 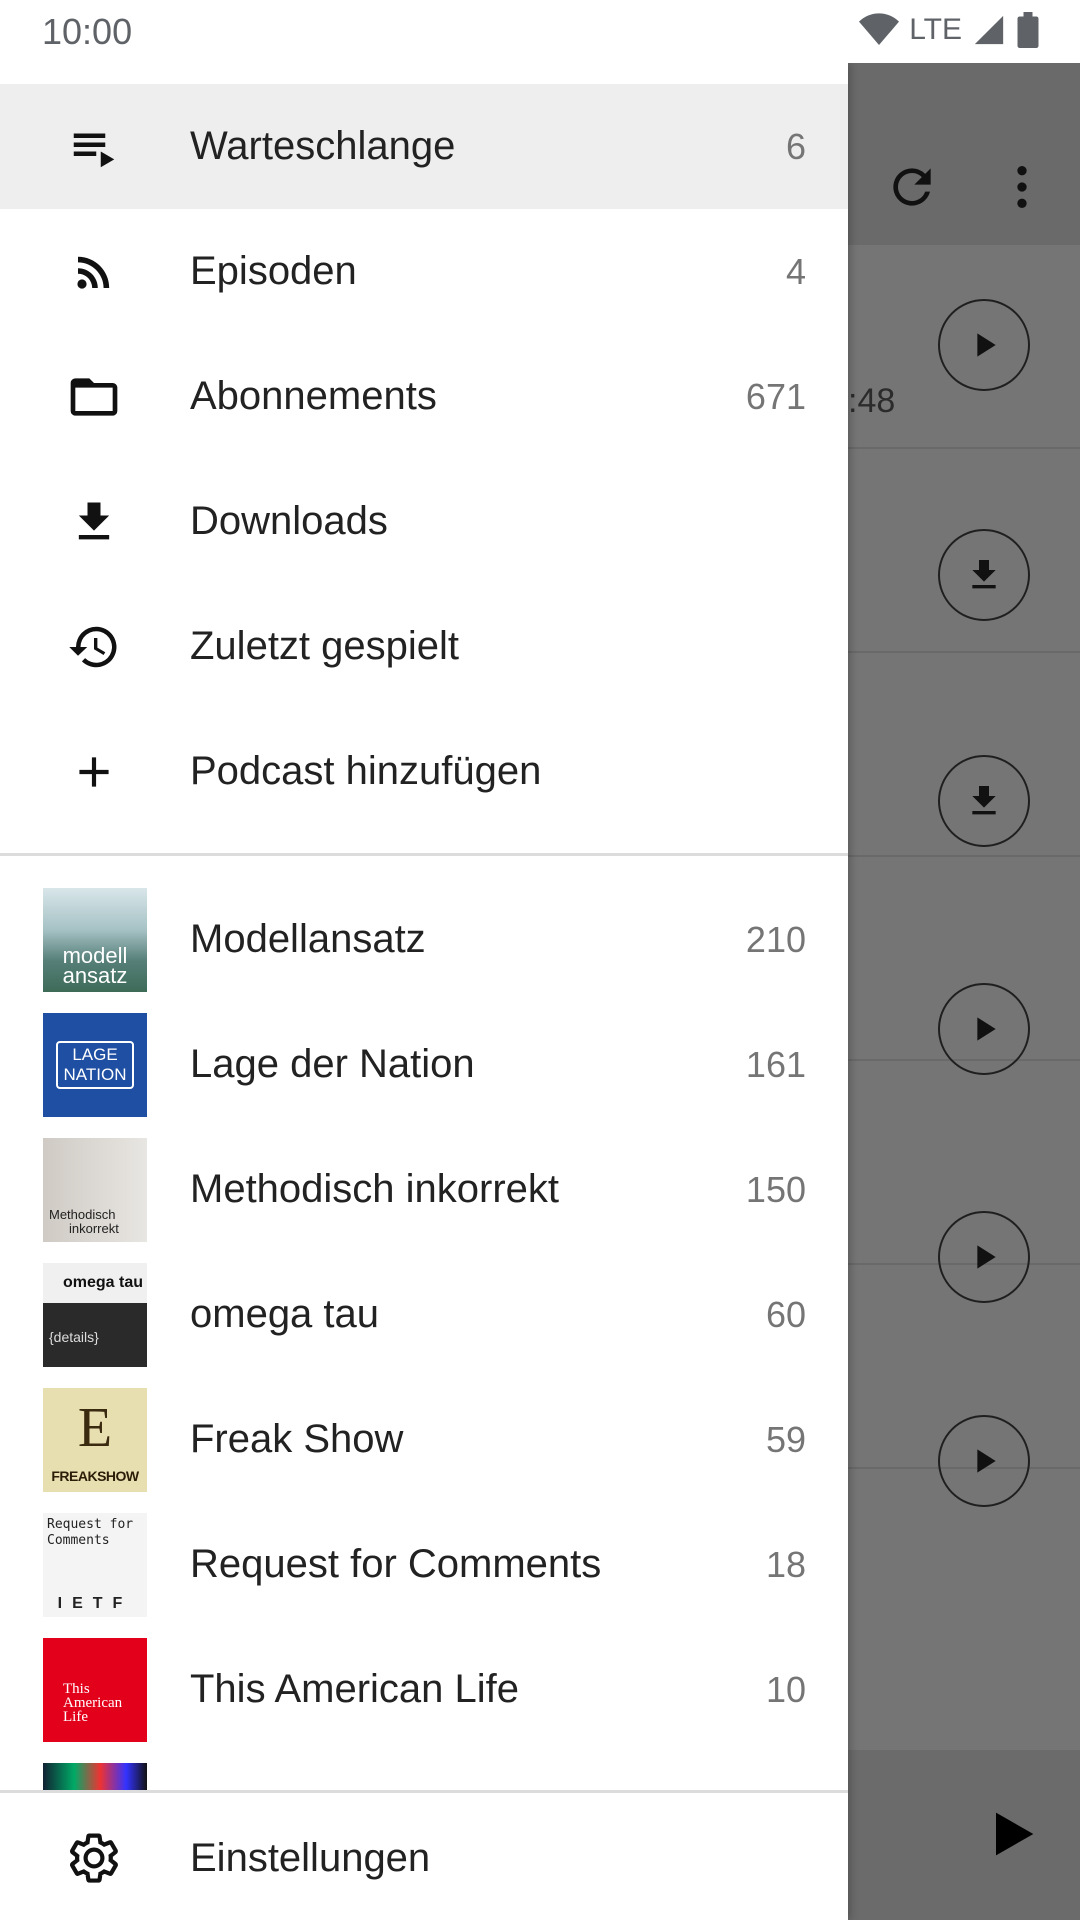 I want to click on queue-icon, so click(x=94, y=147).